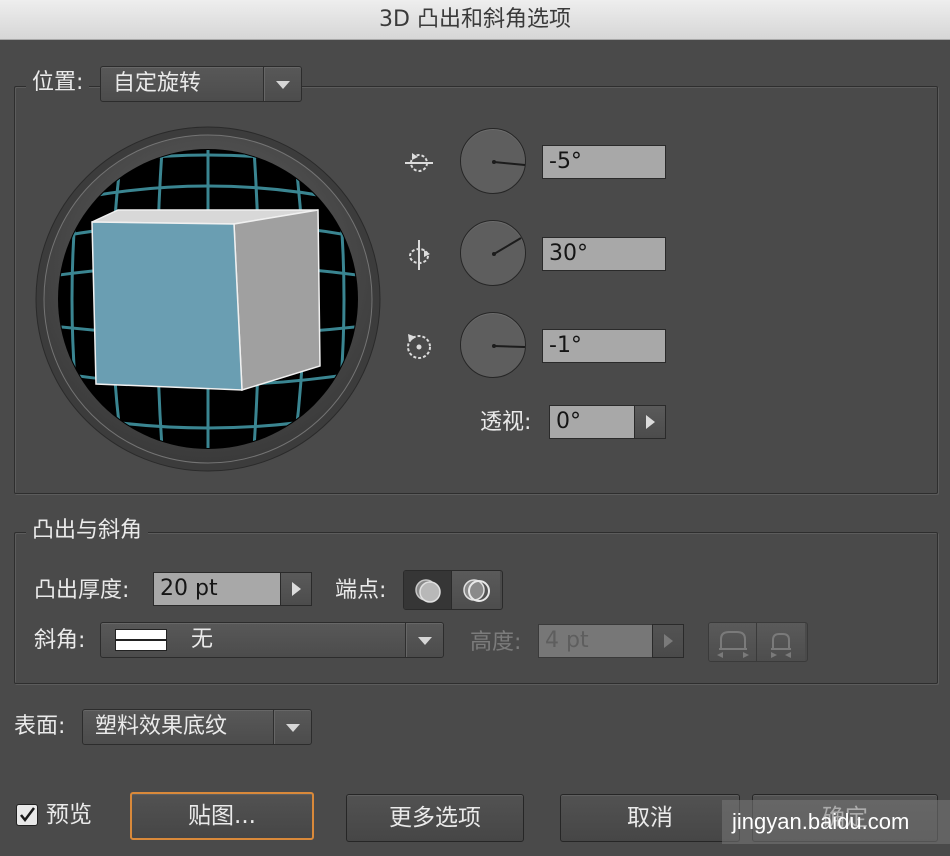 This screenshot has height=856, width=950. What do you see at coordinates (419, 346) in the screenshot?
I see `z-axis-rotate-icon` at bounding box center [419, 346].